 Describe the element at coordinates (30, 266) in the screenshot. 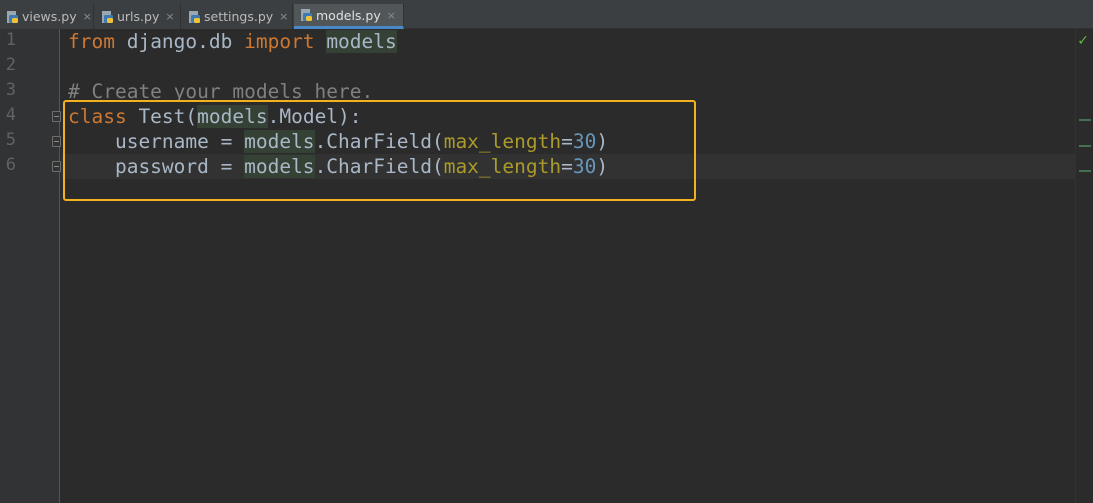

I see `line-number-gutter: 1 2 3 4 5 6` at that location.